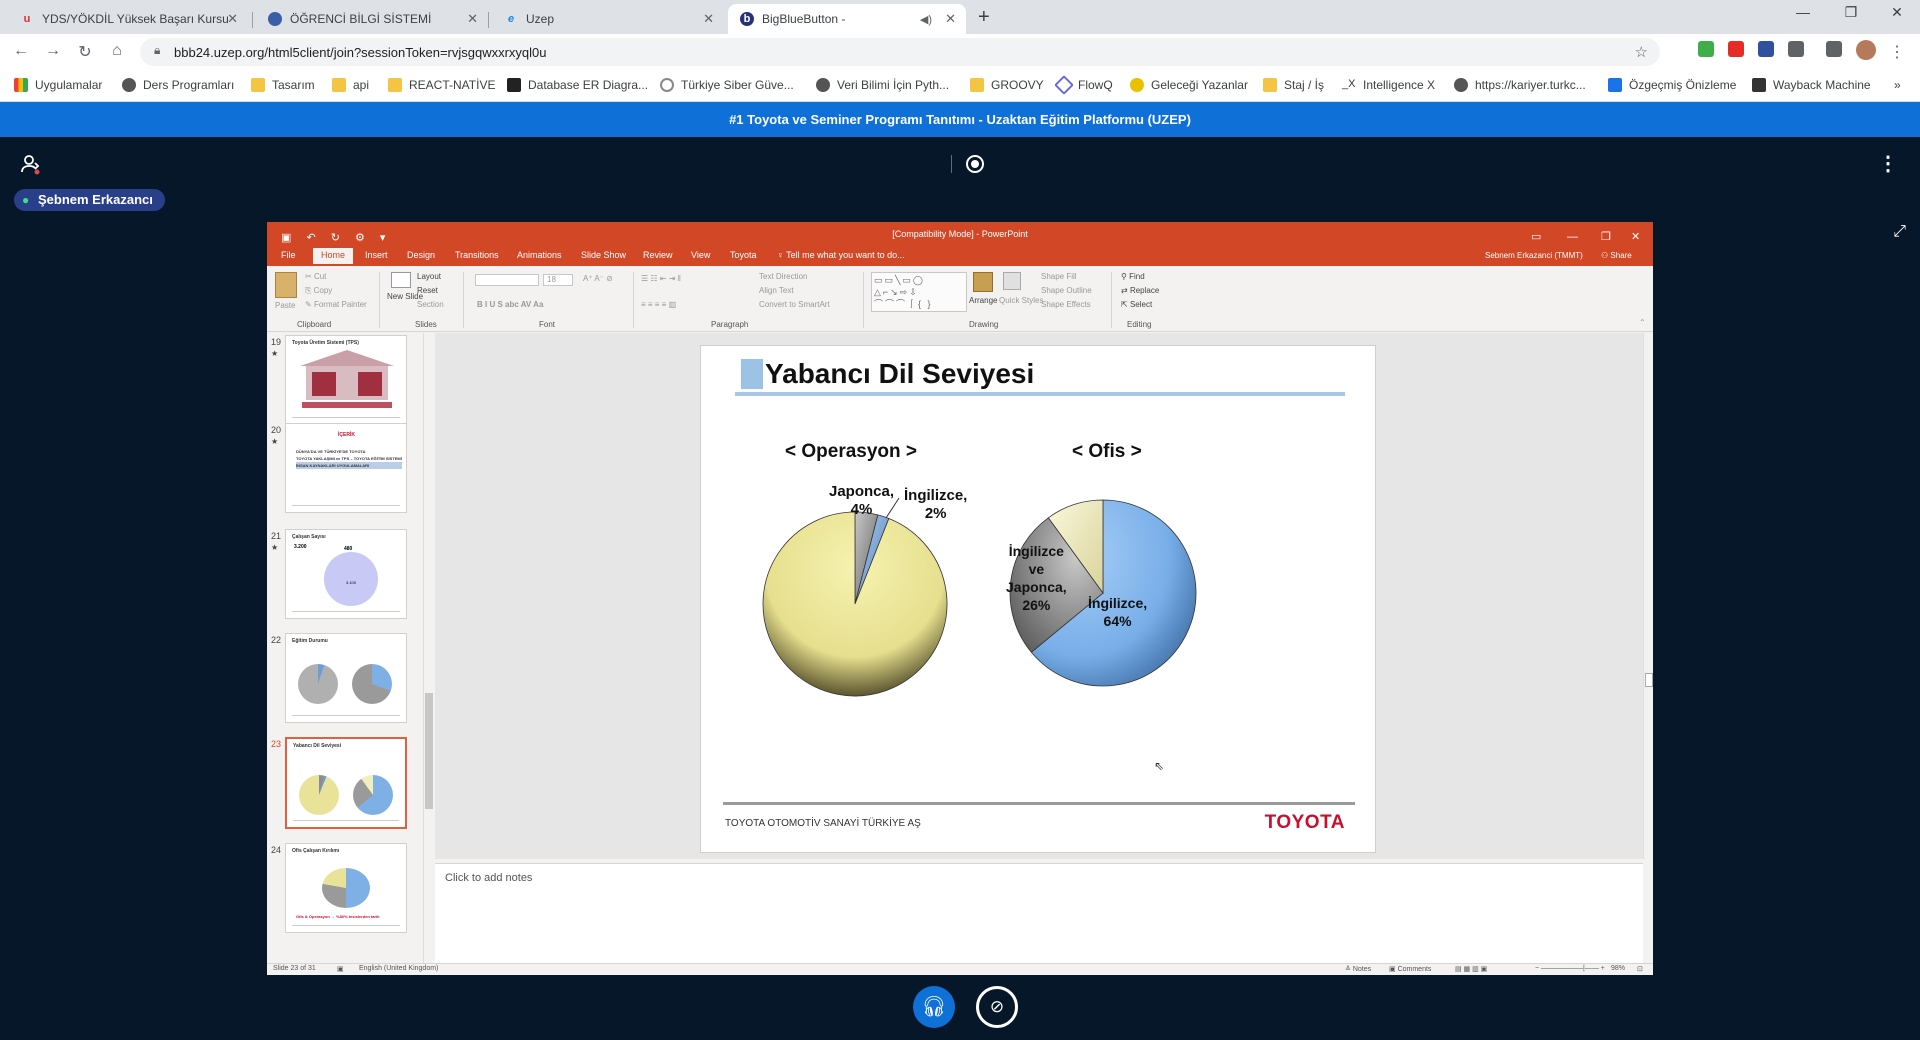 This screenshot has width=1920, height=1040. I want to click on tab-transitions: Transitions, so click(477, 255).